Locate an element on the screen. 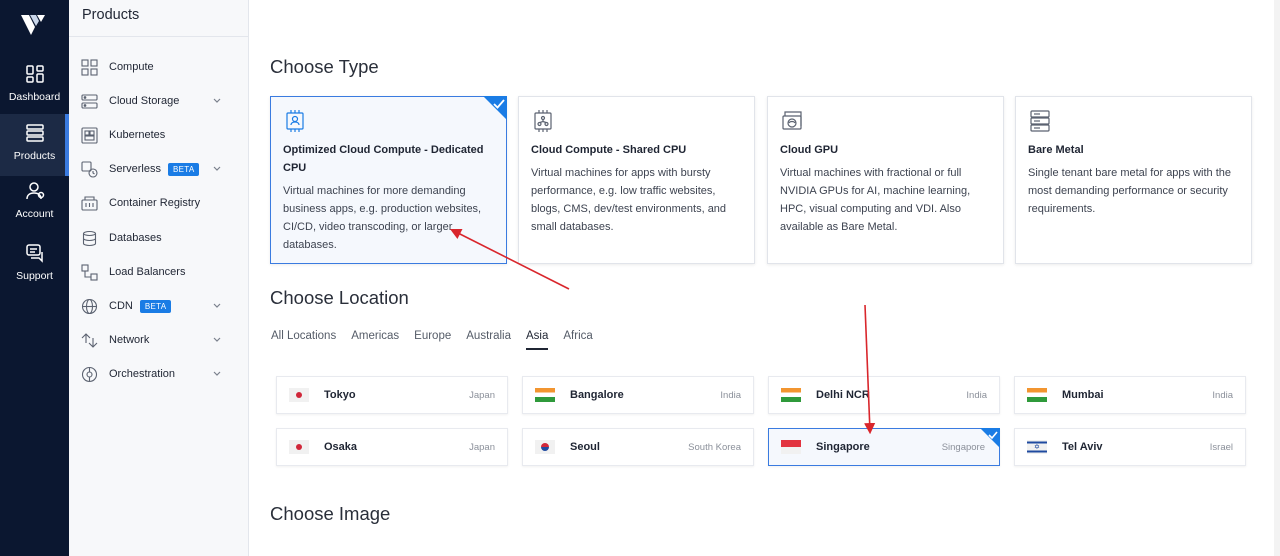 This screenshot has width=1280, height=556. singapore-flag-icon is located at coordinates (791, 447).